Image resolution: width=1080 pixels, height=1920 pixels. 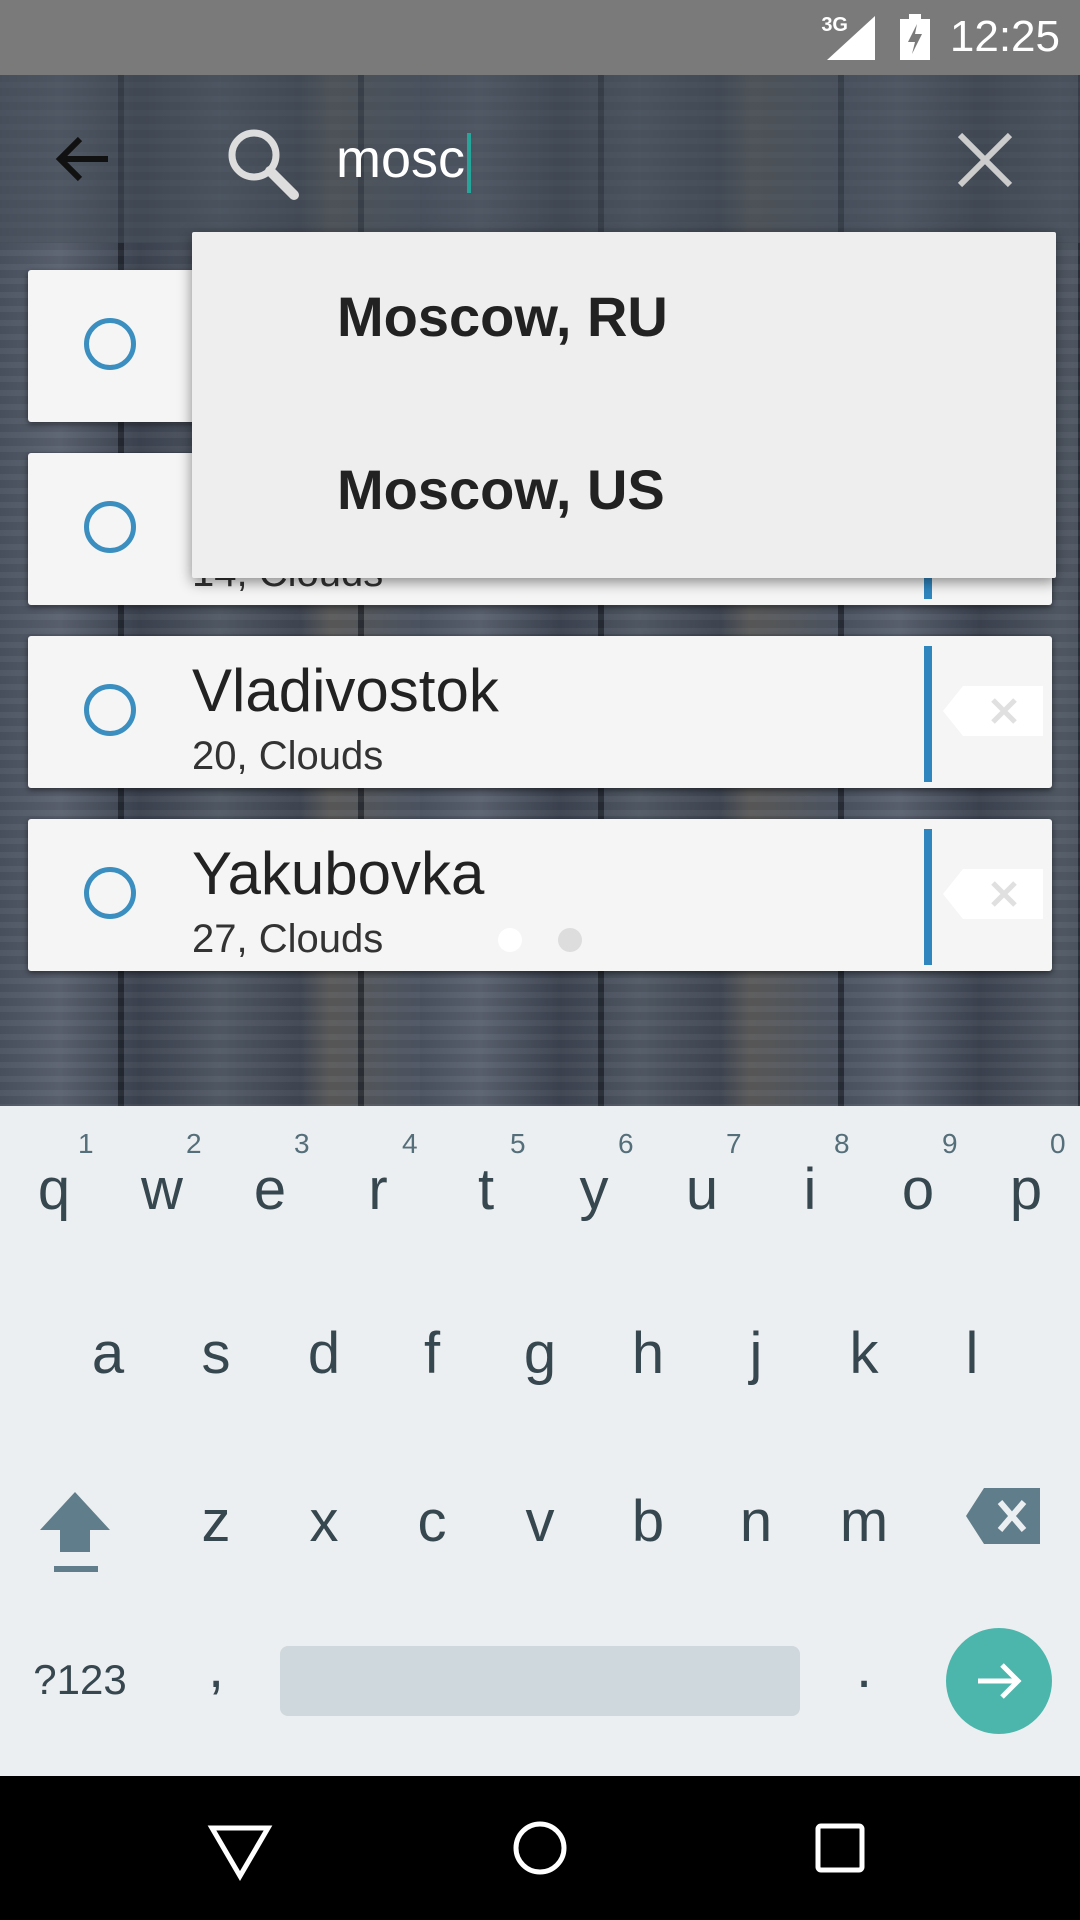 What do you see at coordinates (616, 159) in the screenshot?
I see `search-input: mosc` at bounding box center [616, 159].